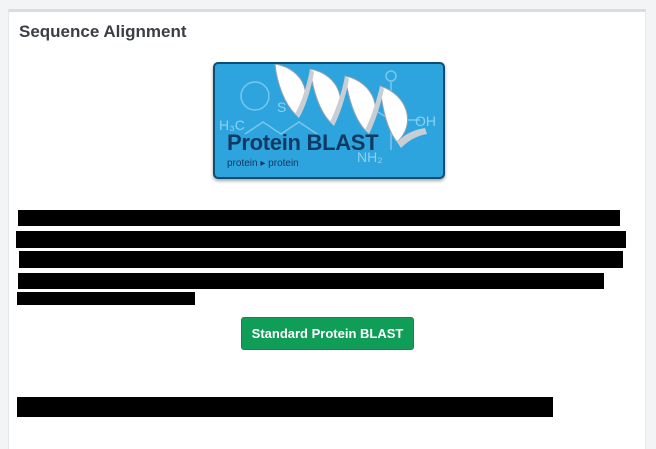  Describe the element at coordinates (103, 31) in the screenshot. I see `panel-title: Sequence Alignment` at that location.